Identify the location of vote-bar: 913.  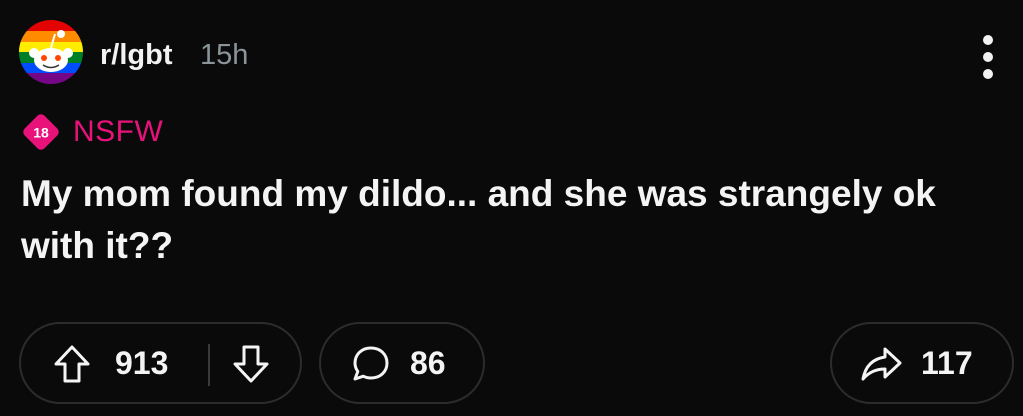
(160, 363).